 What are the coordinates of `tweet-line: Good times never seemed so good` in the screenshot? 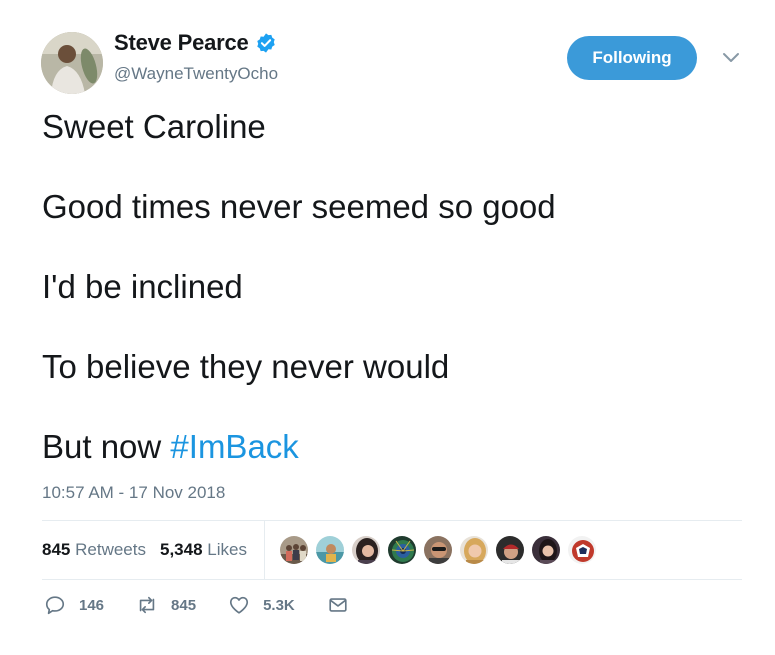 It's located at (299, 206).